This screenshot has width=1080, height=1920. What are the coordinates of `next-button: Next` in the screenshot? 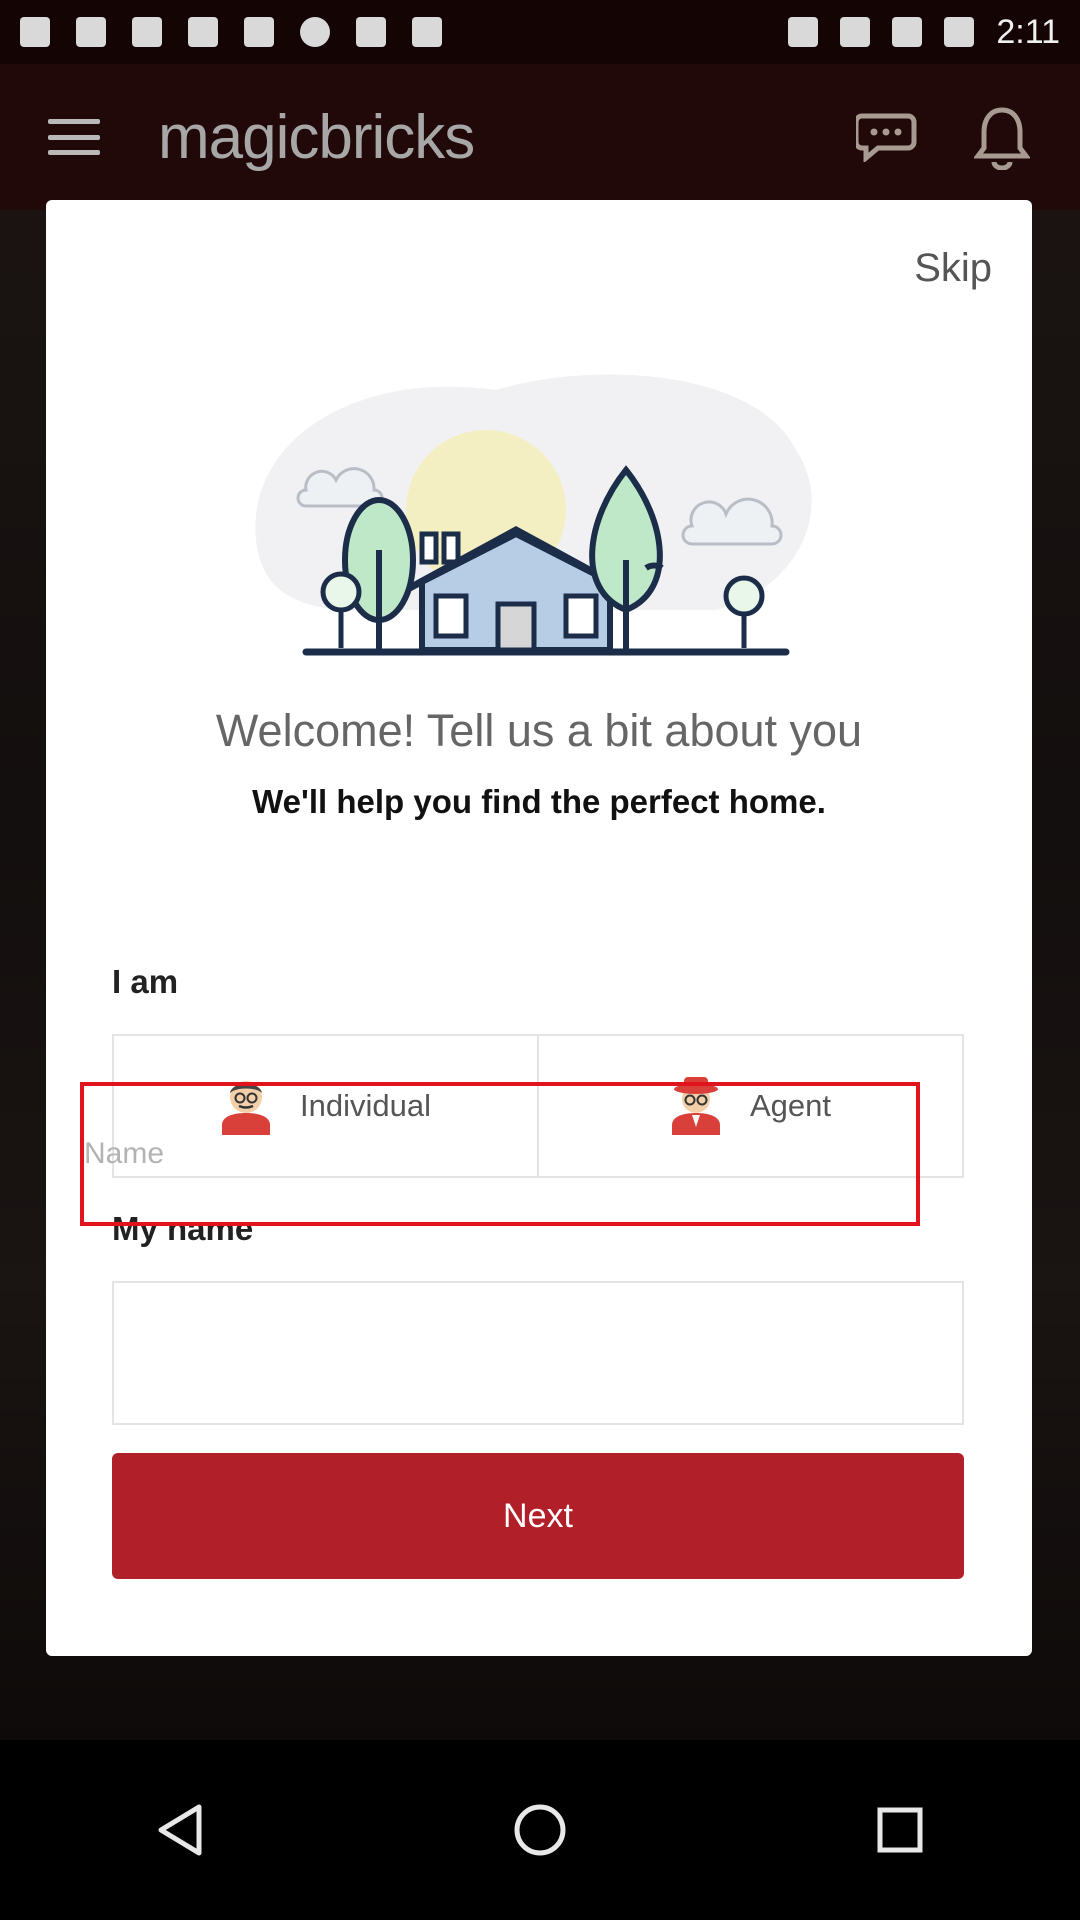 It's located at (538, 1516).